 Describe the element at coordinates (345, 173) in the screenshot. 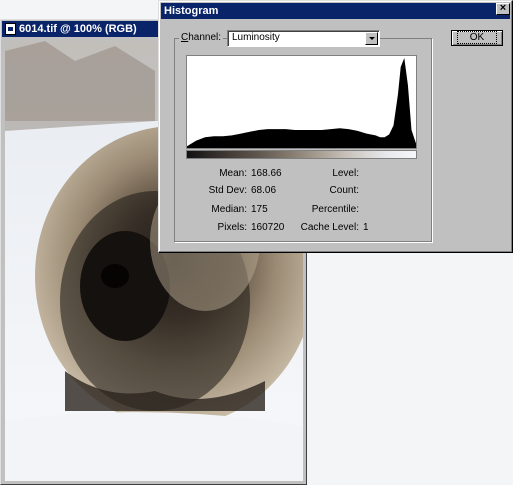

I see `stat-level-label: Level:` at that location.